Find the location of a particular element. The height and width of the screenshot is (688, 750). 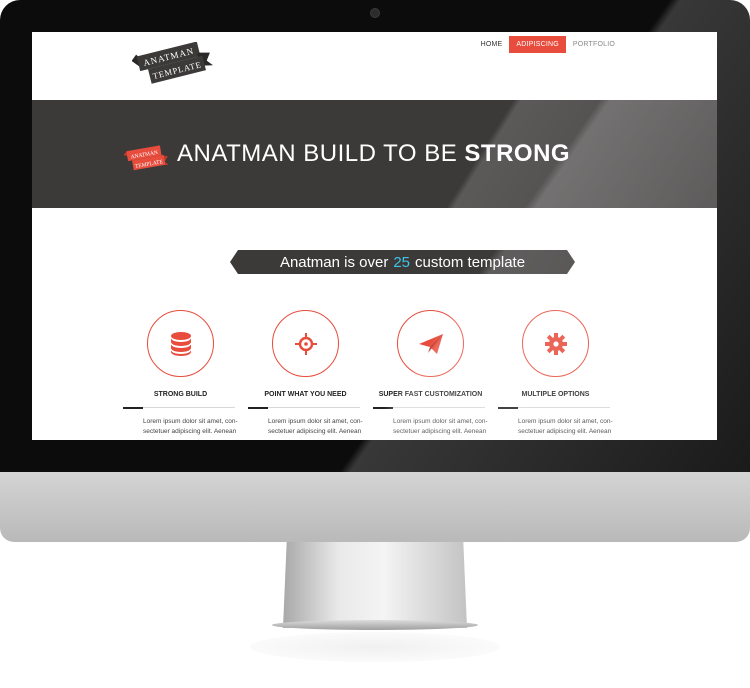

hero-title: ANATMAN BUILD TO BE STRONG is located at coordinates (373, 154).